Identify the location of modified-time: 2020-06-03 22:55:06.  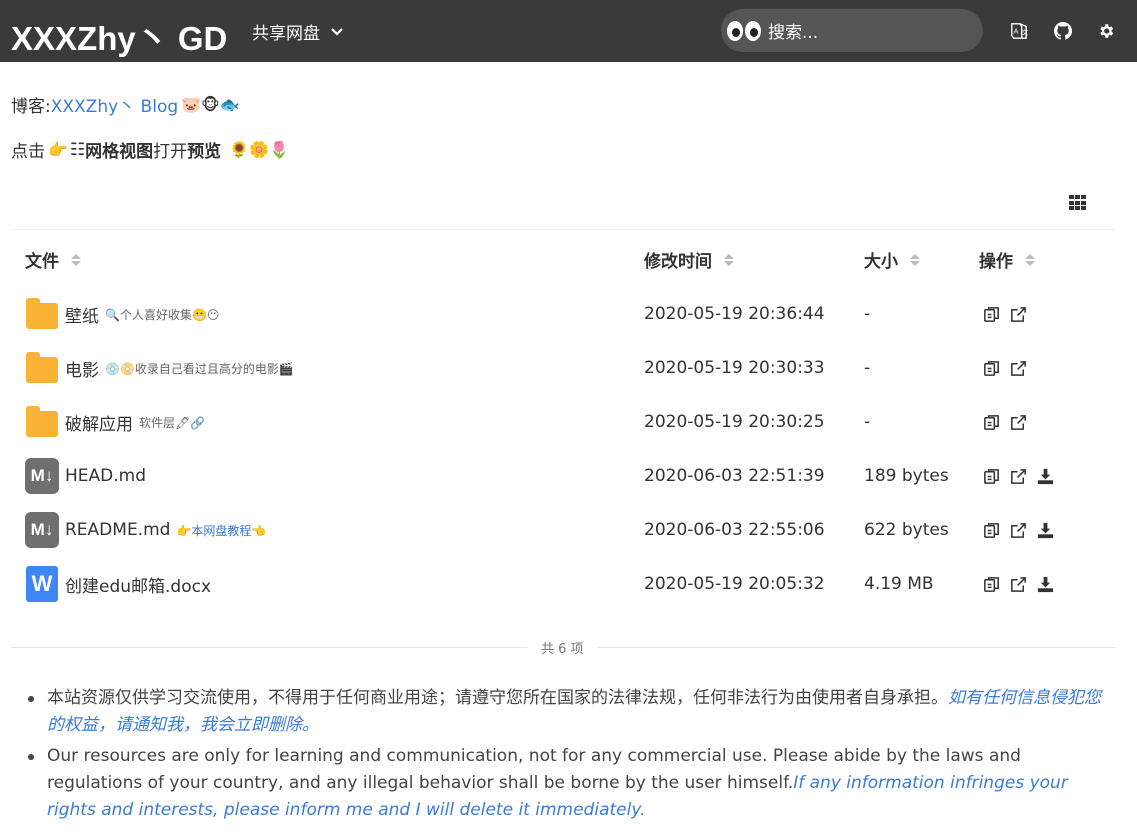
(734, 530).